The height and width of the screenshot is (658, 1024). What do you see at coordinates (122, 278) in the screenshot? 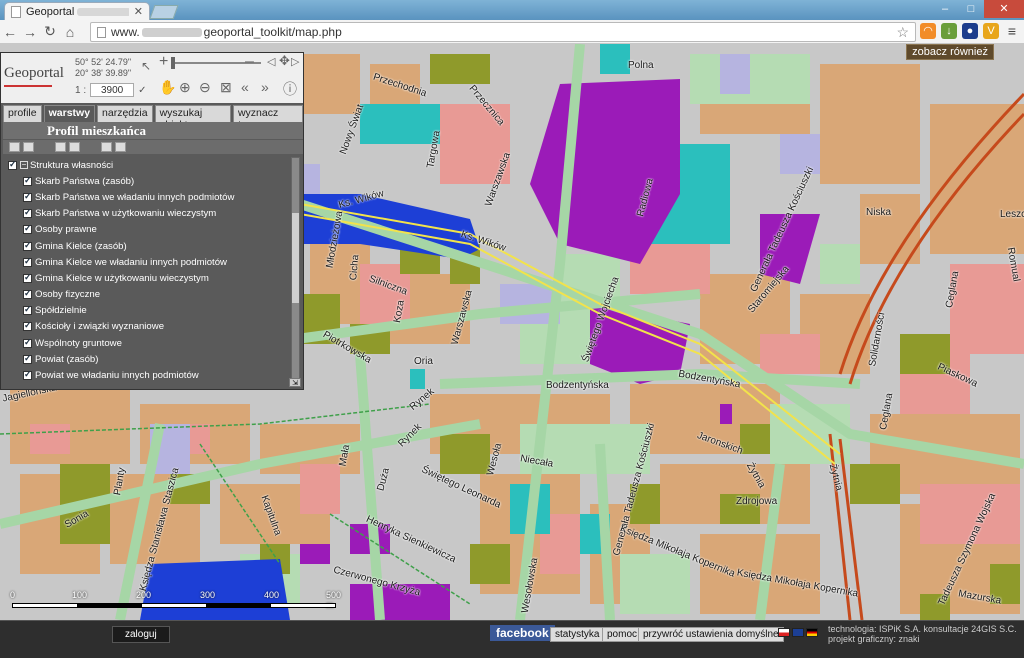
I see `layer-label: Gmina Kielce w użytkowaniu wieczystym` at bounding box center [122, 278].